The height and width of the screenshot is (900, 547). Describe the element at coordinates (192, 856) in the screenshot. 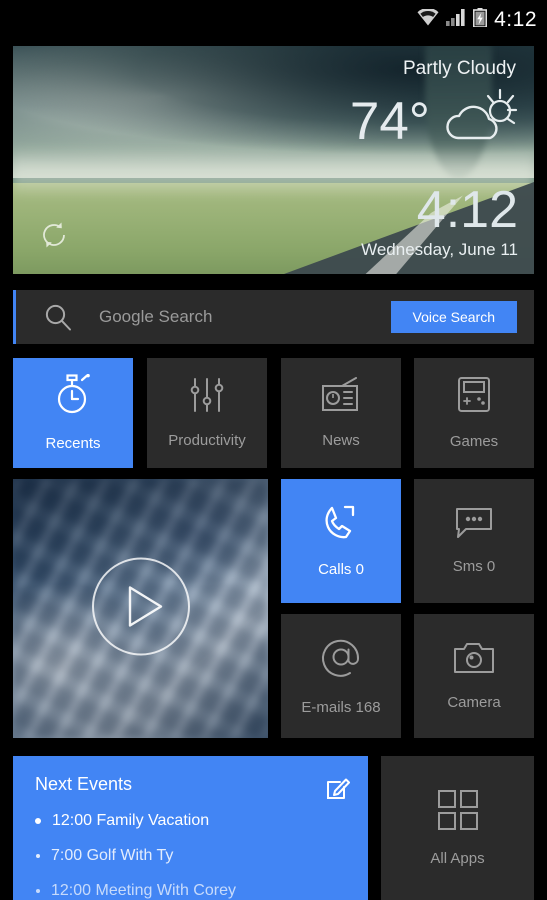

I see `list-item: 7:00 Golf With Ty` at that location.